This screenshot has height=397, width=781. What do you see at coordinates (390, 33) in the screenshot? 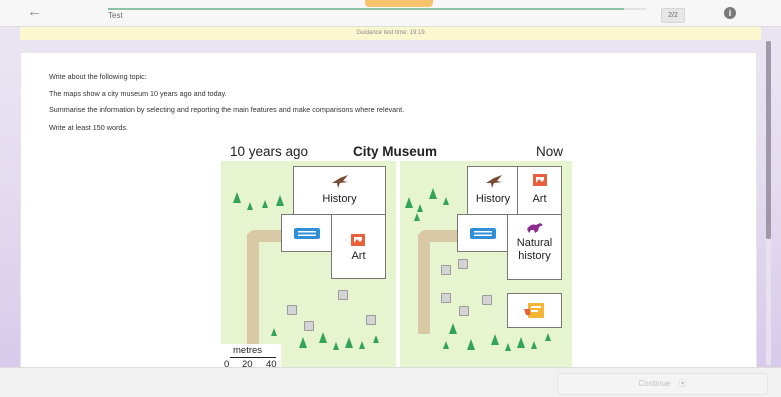
I see `guidance-timer: Guidance test time: 19:19` at bounding box center [390, 33].